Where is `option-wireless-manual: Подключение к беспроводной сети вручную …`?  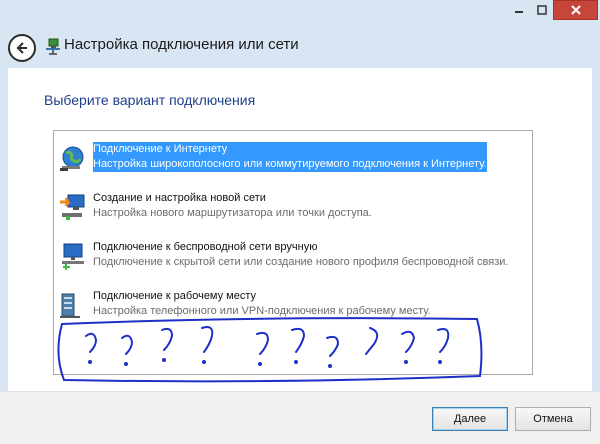 option-wireless-manual: Подключение к беспроводной сети вручную … is located at coordinates (289, 260).